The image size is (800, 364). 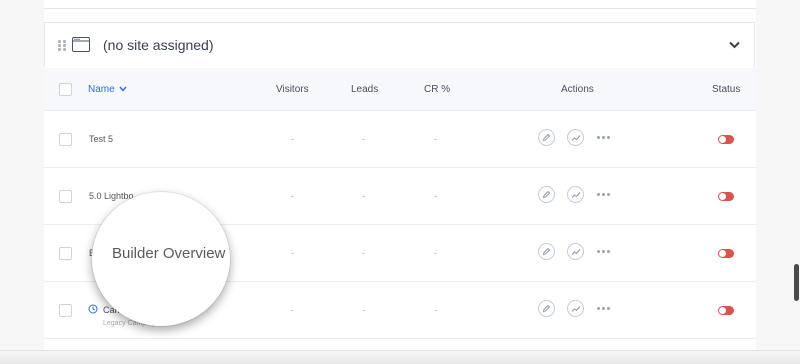 What do you see at coordinates (101, 89) in the screenshot?
I see `name-header-label: Name` at bounding box center [101, 89].